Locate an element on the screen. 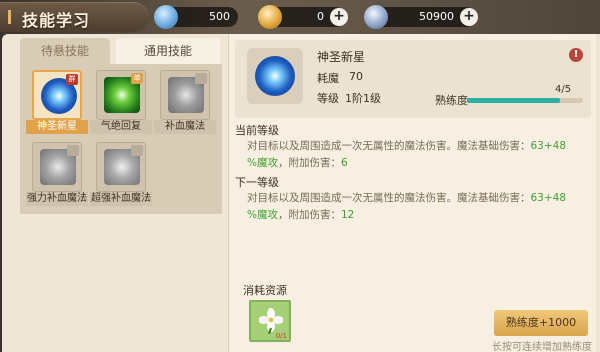 Image resolution: width=600 pixels, height=352 pixels. gold-counter: 0 + is located at coordinates (303, 17).